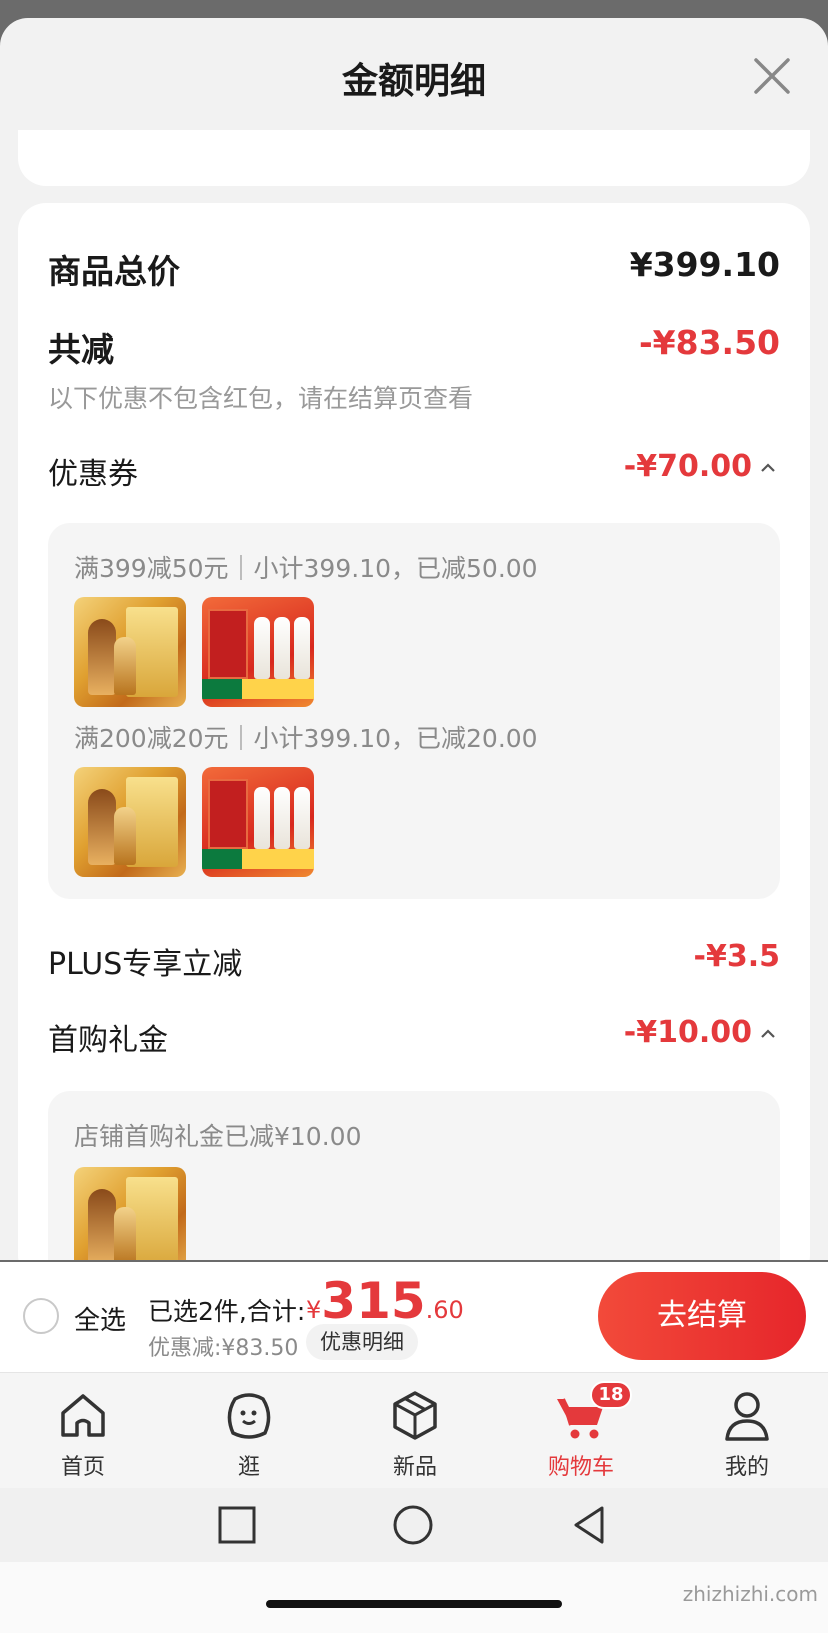  Describe the element at coordinates (81, 349) in the screenshot. I see `total-reduce-label: 共减` at that location.